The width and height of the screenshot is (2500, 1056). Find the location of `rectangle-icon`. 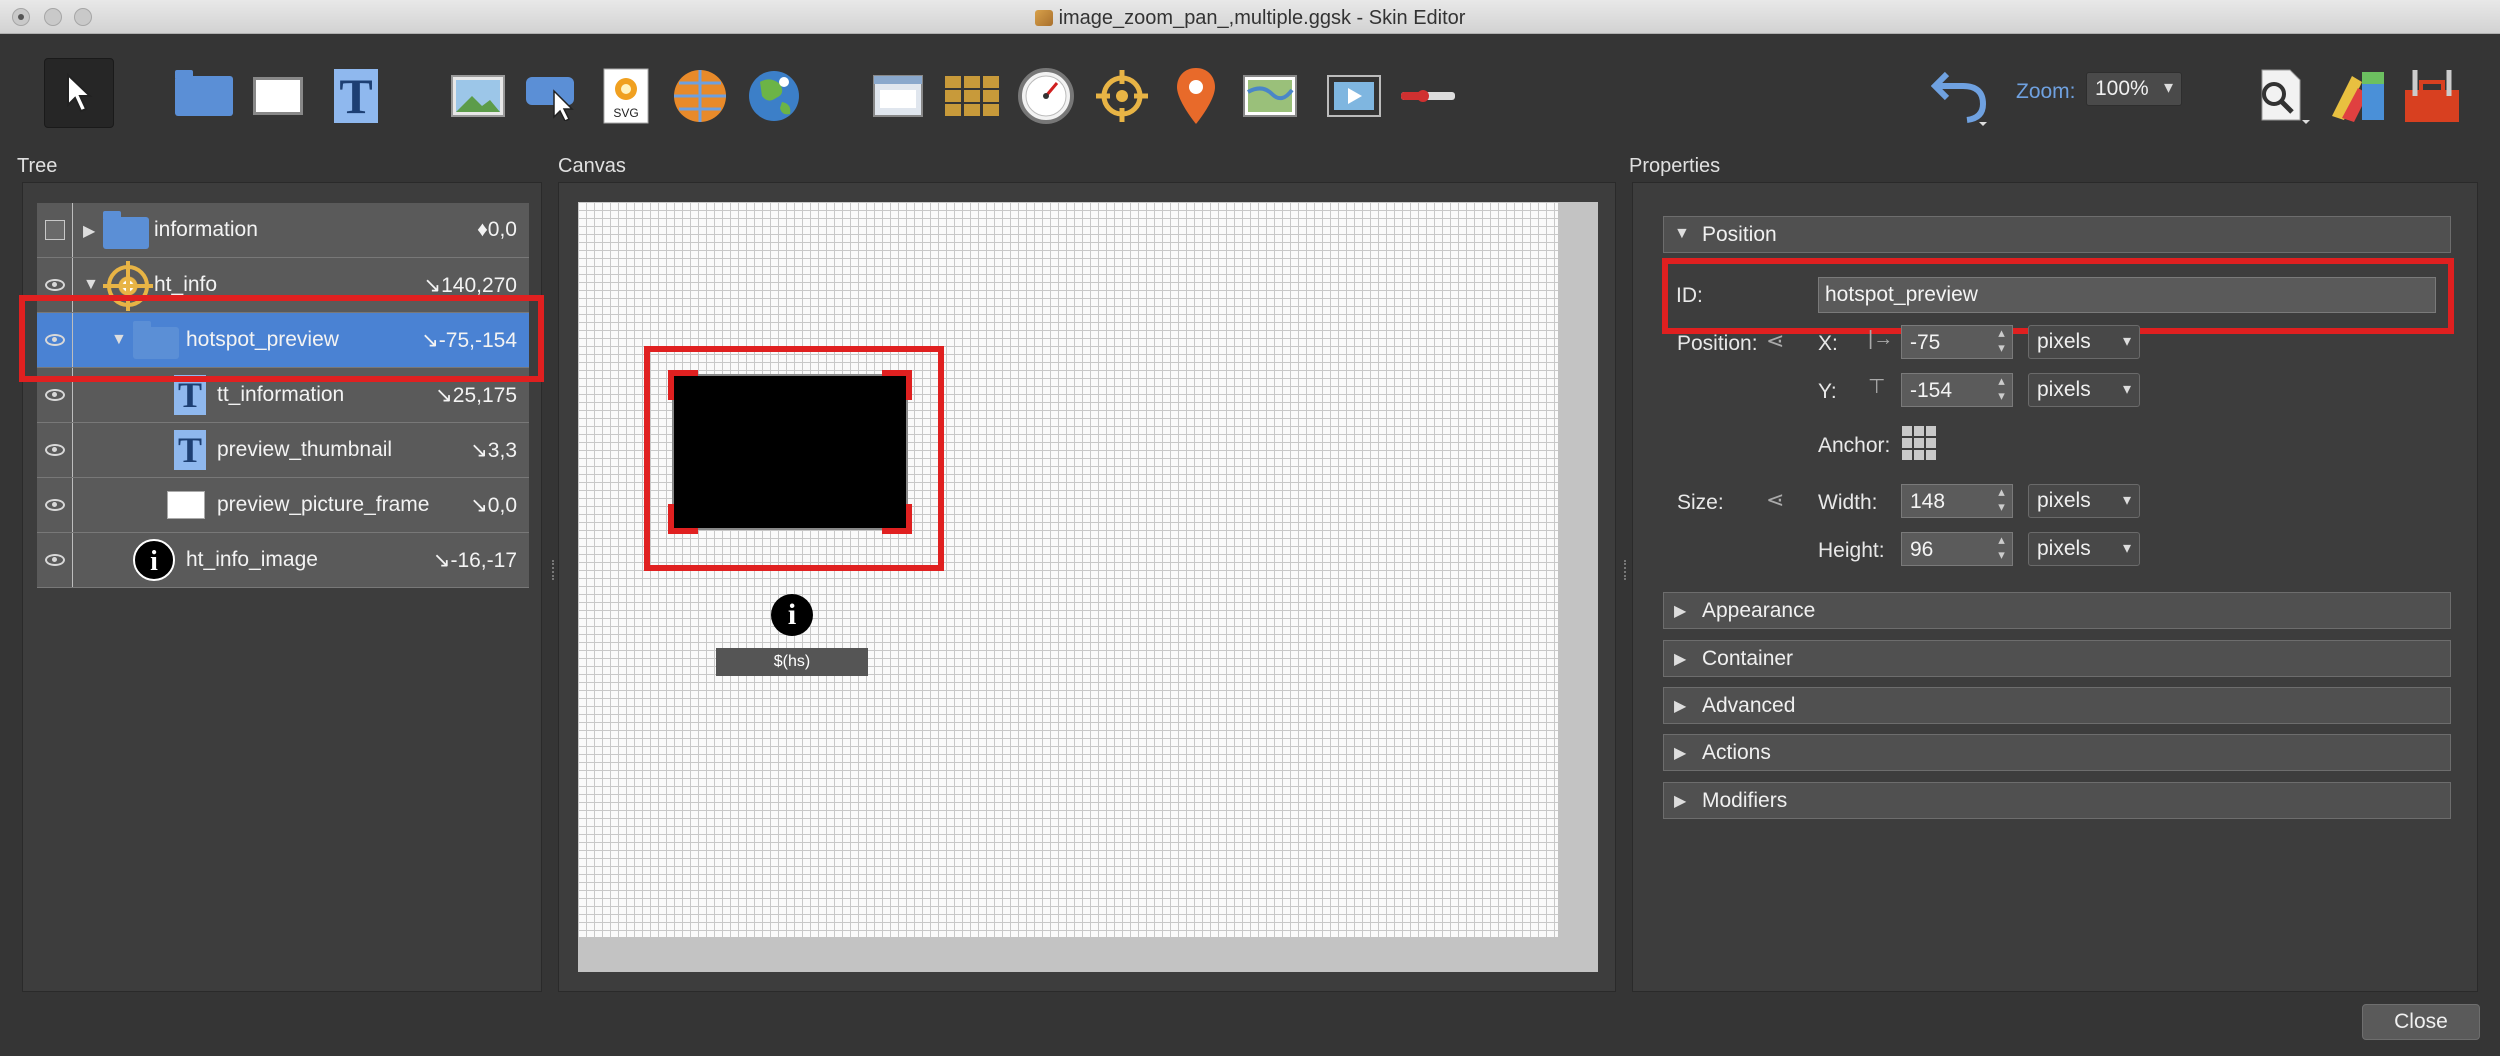

rectangle-icon is located at coordinates (186, 505).